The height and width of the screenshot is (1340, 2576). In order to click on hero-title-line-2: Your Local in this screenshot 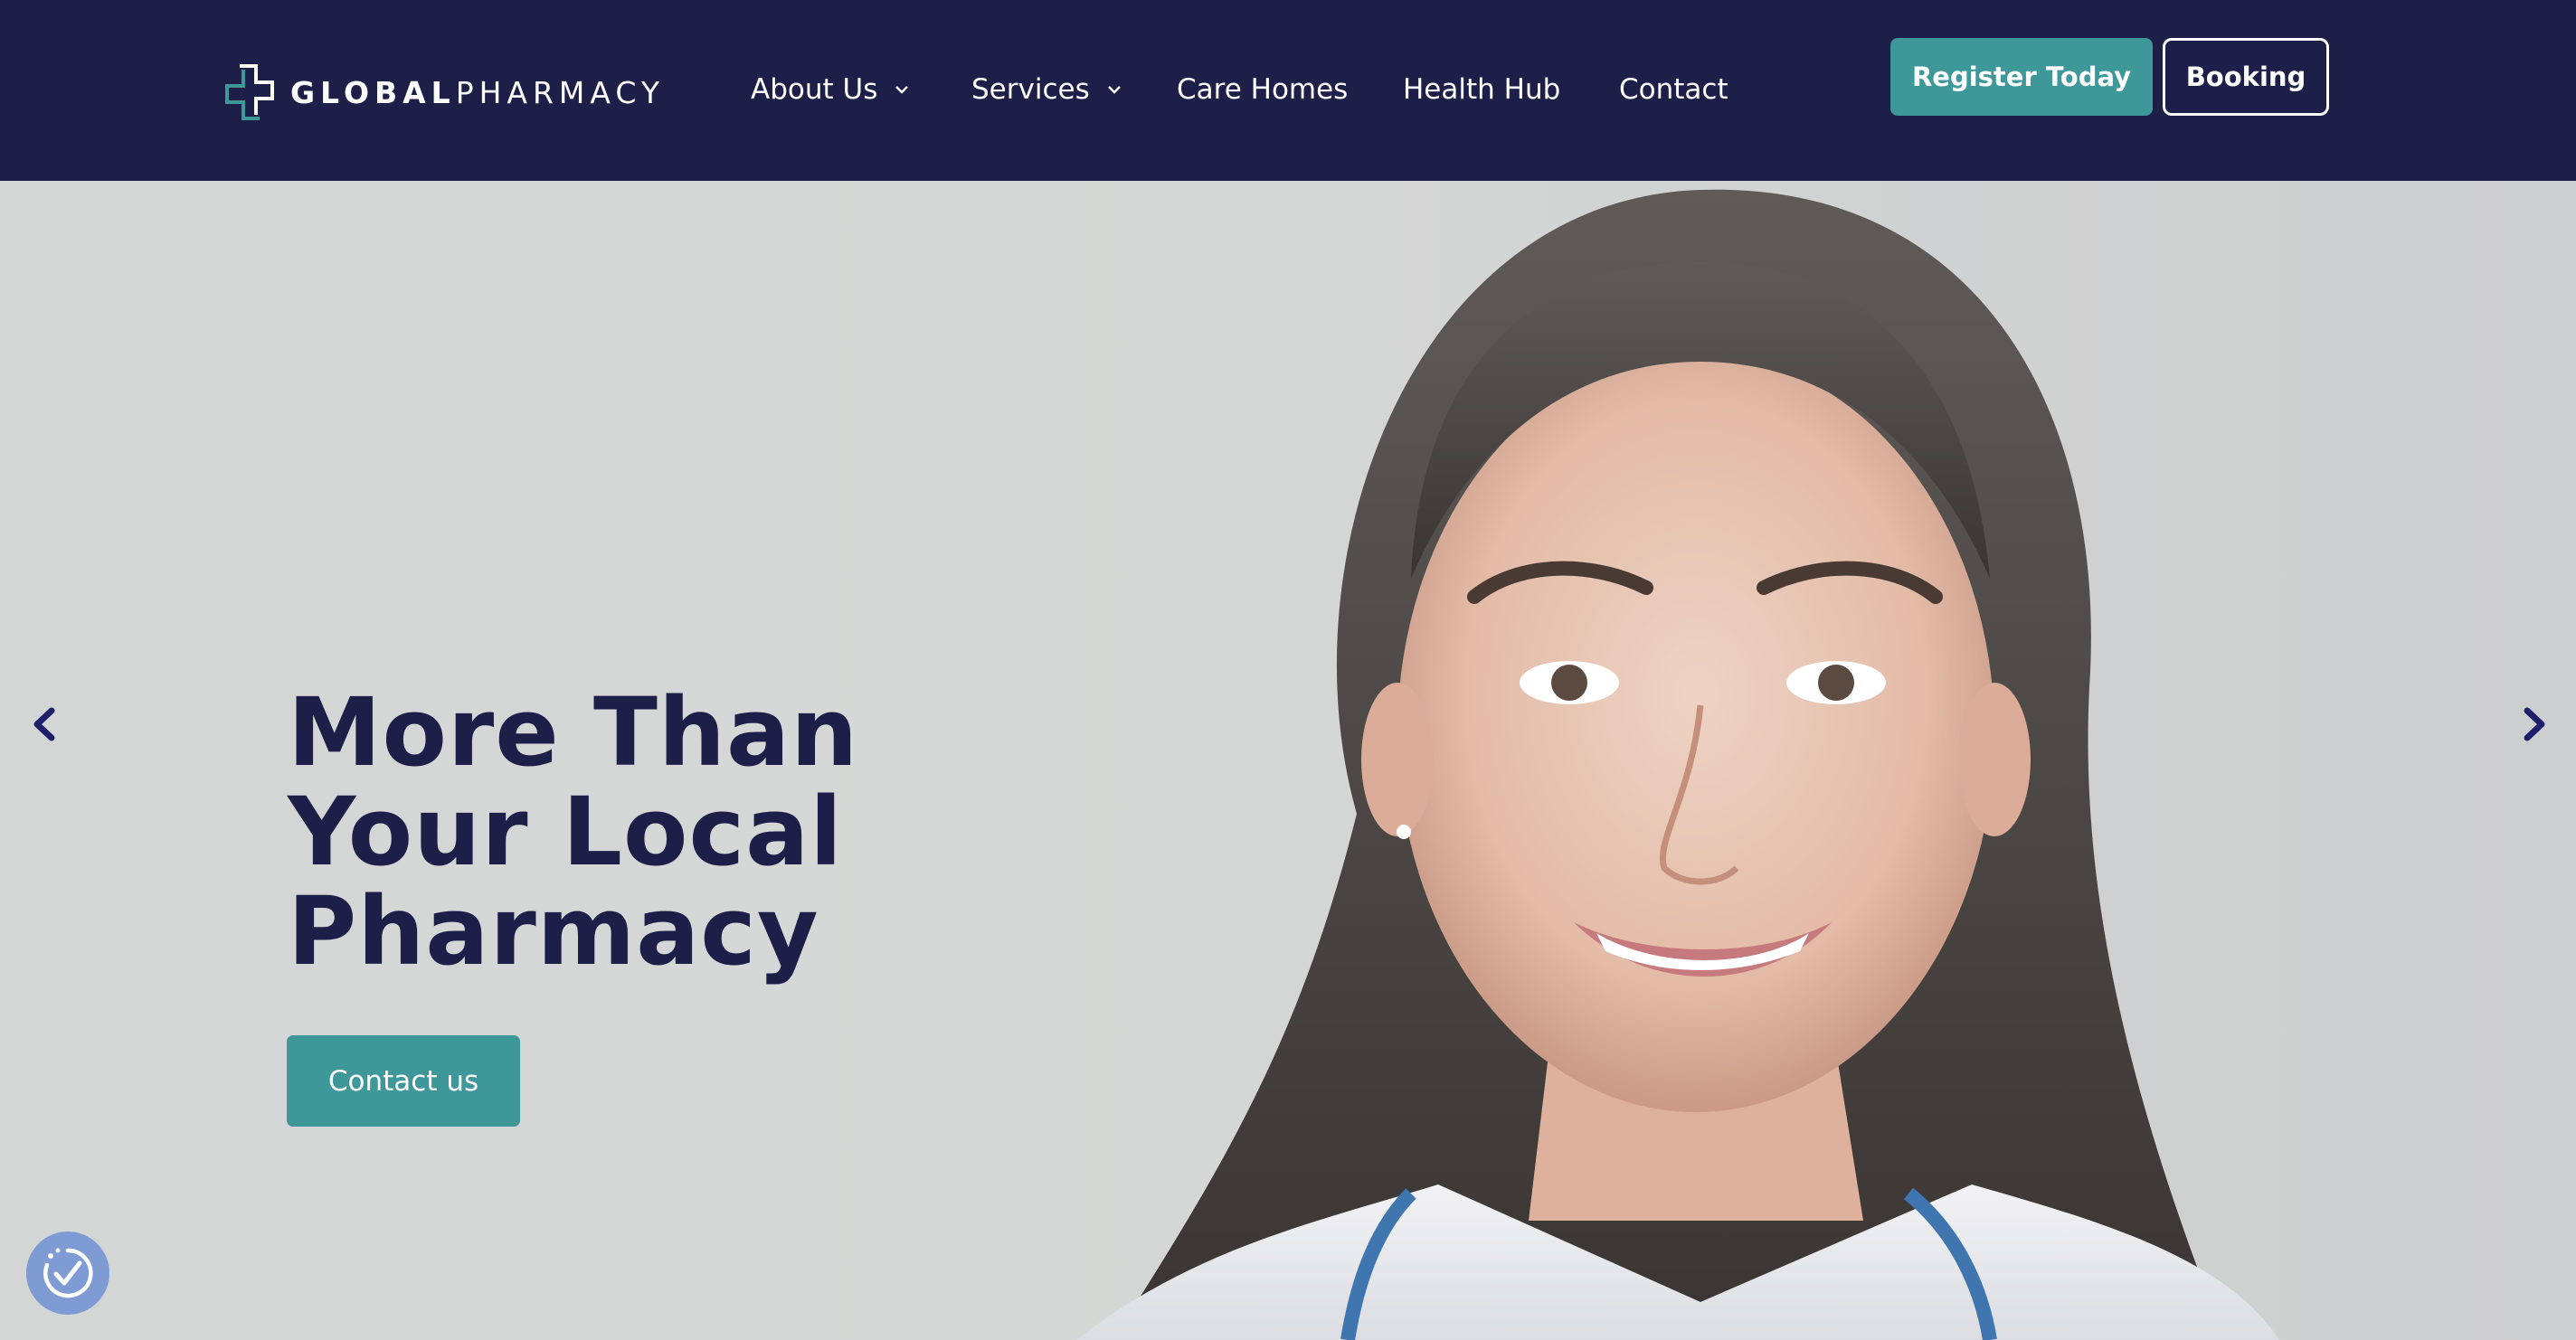, I will do `click(566, 832)`.